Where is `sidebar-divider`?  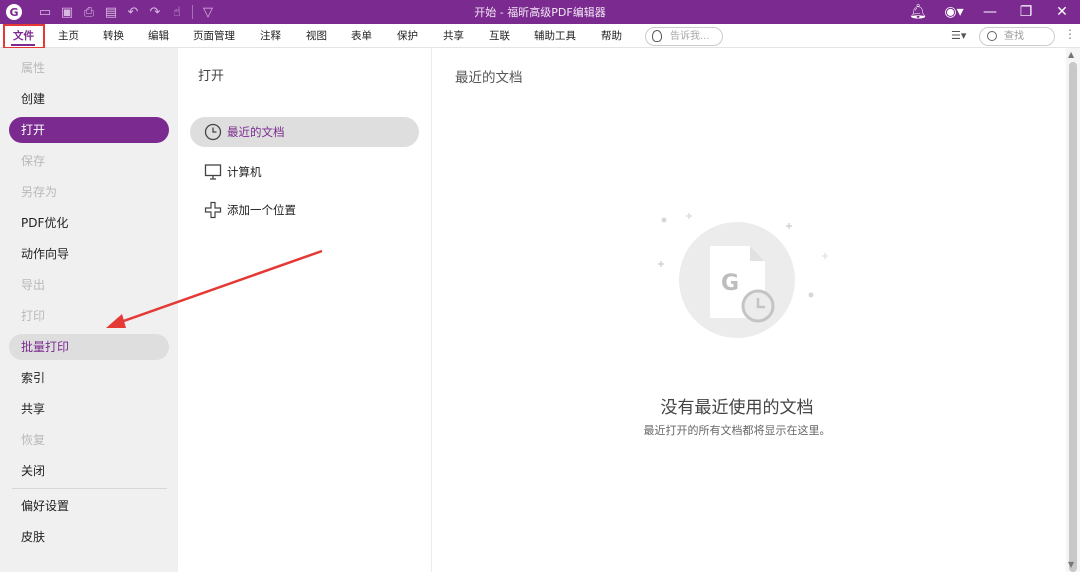 sidebar-divider is located at coordinates (89, 488).